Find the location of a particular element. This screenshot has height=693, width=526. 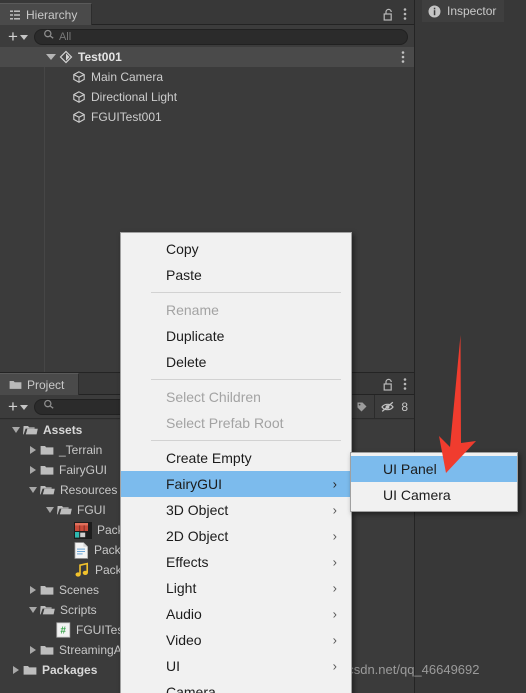

project-row-label: Scripts is located at coordinates (78, 610).